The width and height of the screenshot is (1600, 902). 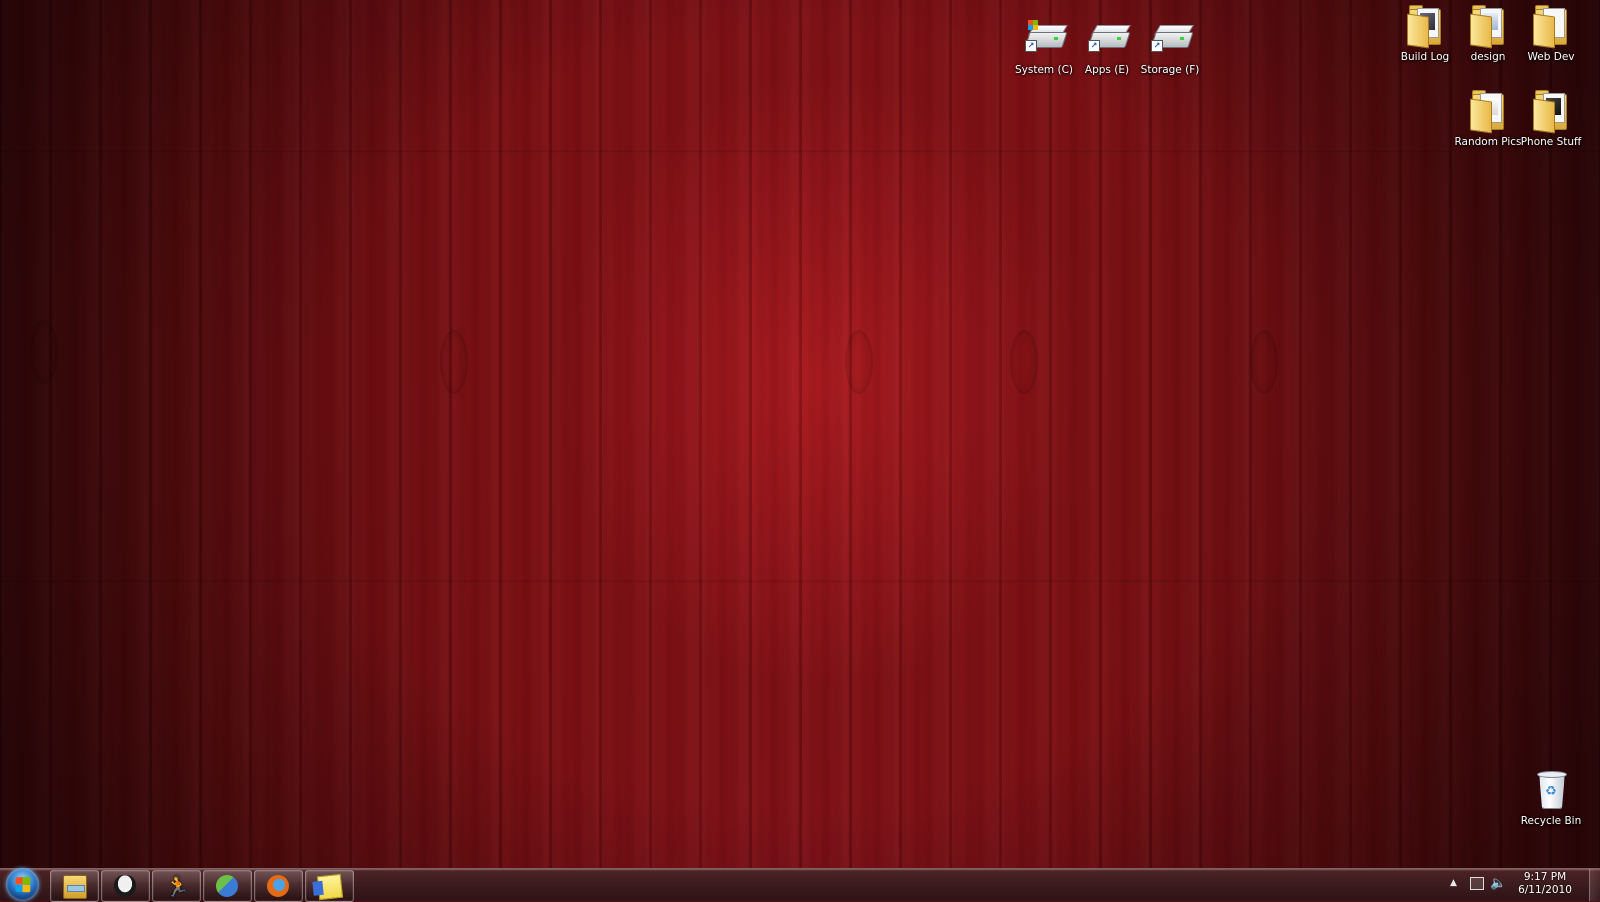 I want to click on desktop-icon-label: Phone Stuff, so click(x=1551, y=142).